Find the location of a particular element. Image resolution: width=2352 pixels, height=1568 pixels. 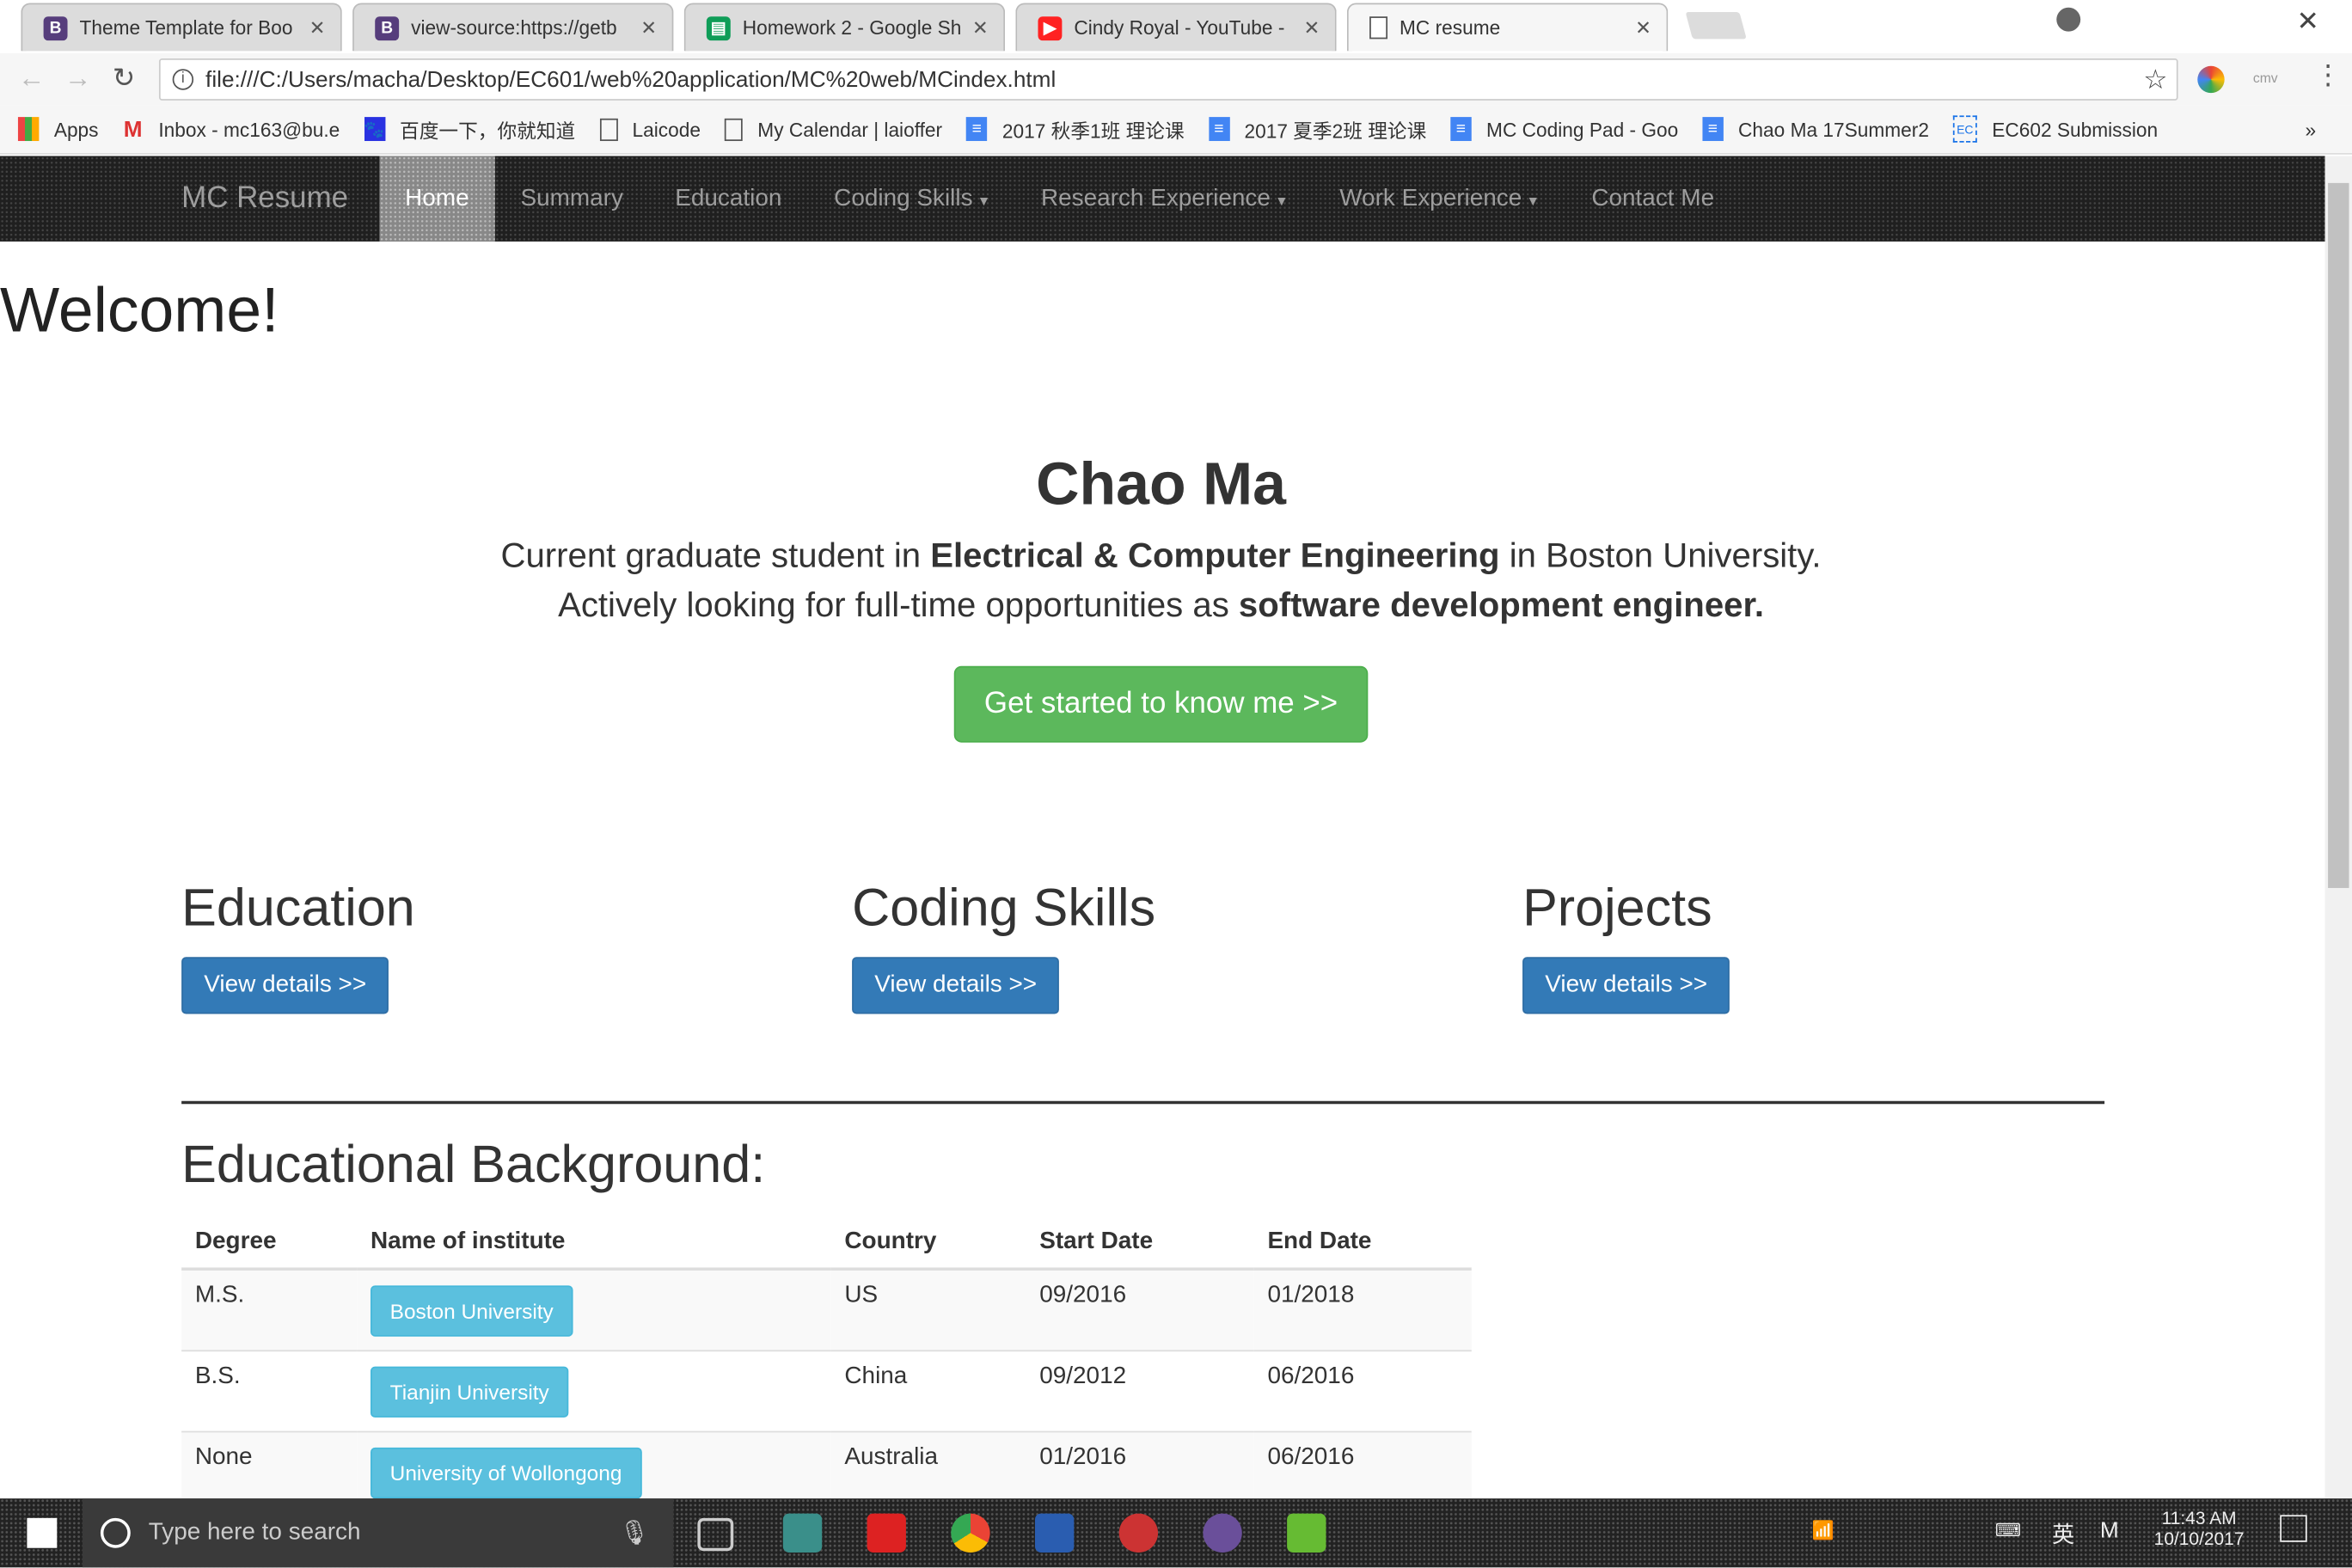

keyboard-icon: ⌨ is located at coordinates (2008, 1530).